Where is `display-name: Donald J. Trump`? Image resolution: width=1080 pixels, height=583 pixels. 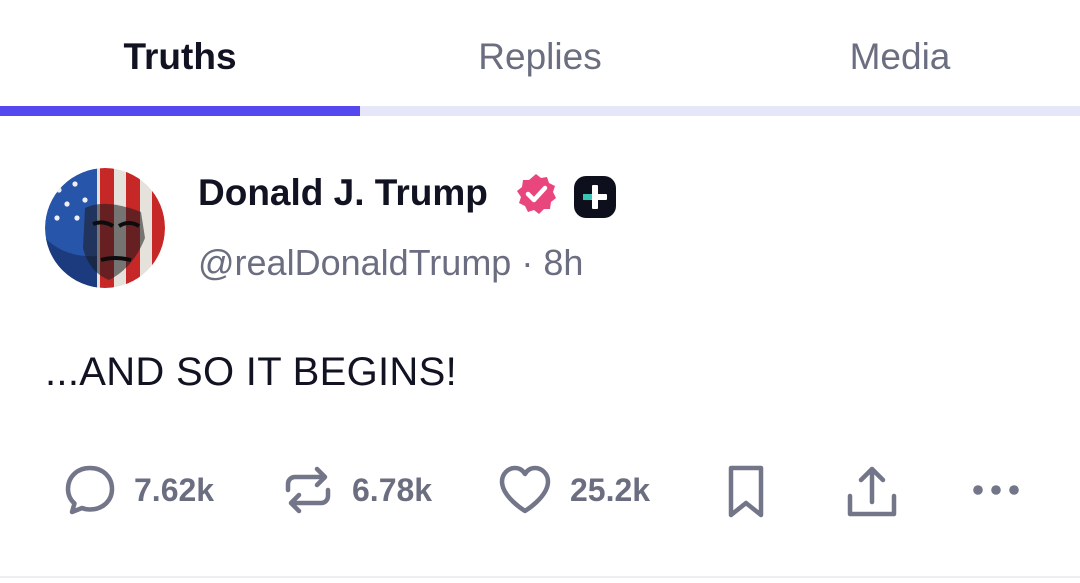 display-name: Donald J. Trump is located at coordinates (343, 193).